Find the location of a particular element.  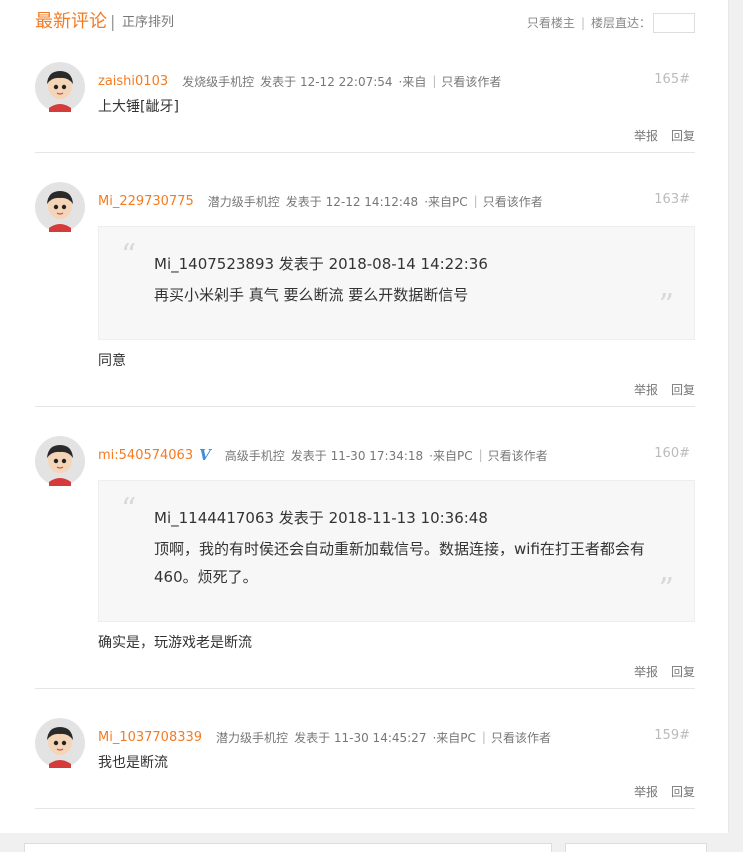

floor-number: 160# is located at coordinates (672, 453).